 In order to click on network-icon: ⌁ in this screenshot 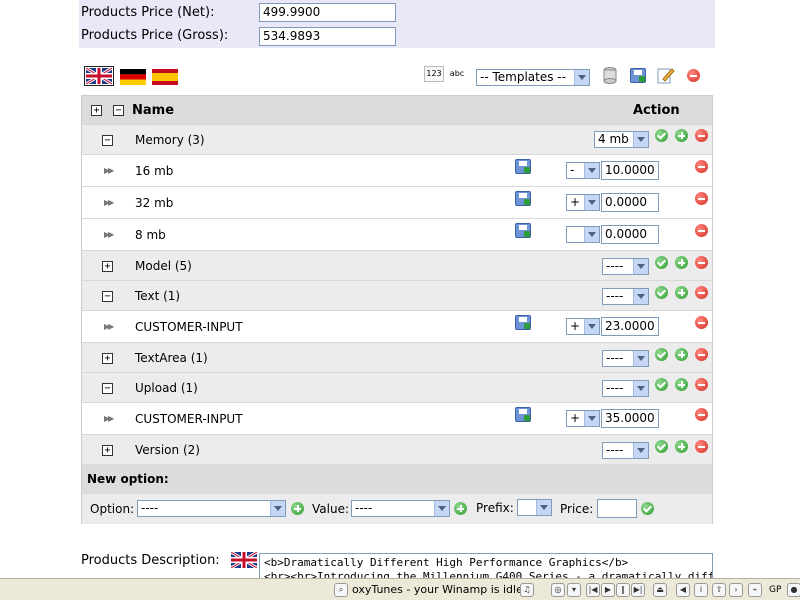, I will do `click(755, 590)`.